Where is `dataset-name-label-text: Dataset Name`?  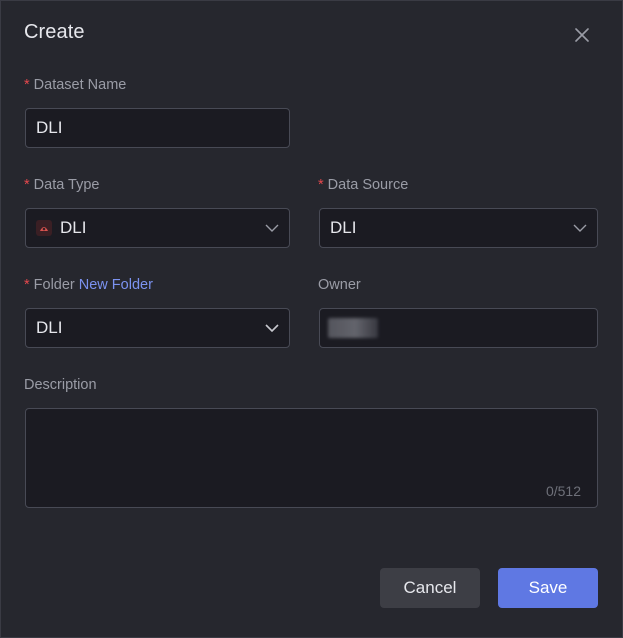
dataset-name-label-text: Dataset Name is located at coordinates (80, 85).